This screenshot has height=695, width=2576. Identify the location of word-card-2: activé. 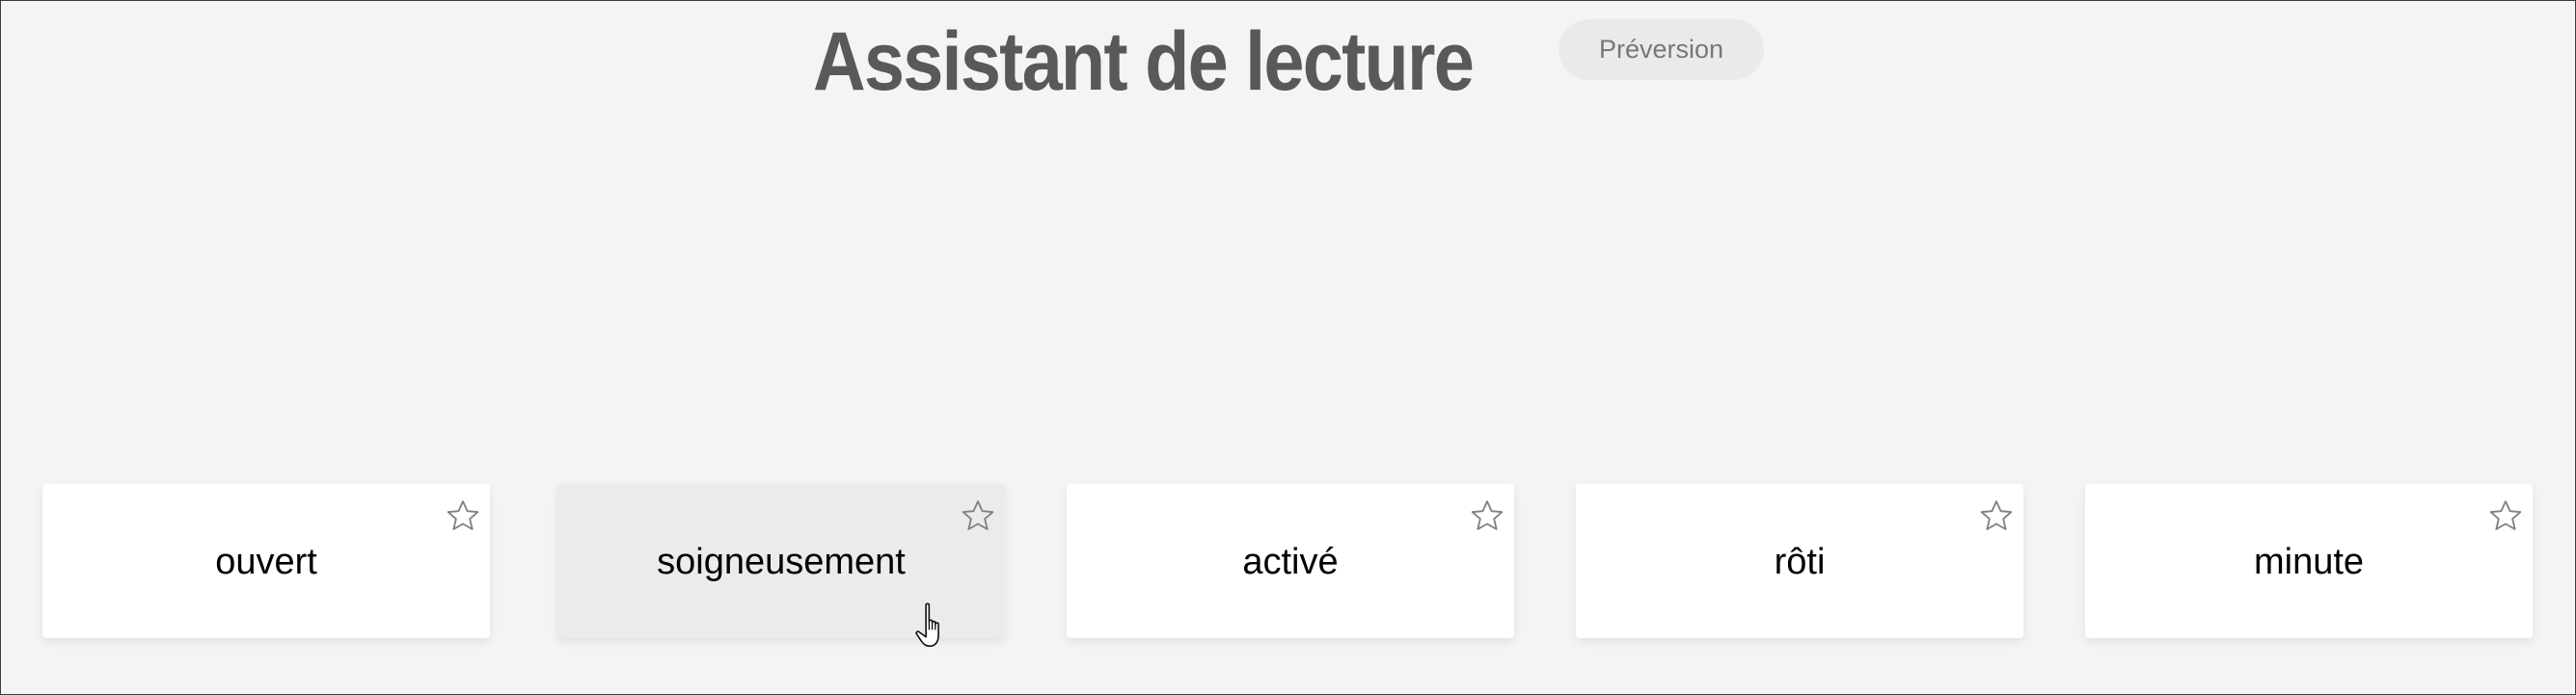
(1290, 561).